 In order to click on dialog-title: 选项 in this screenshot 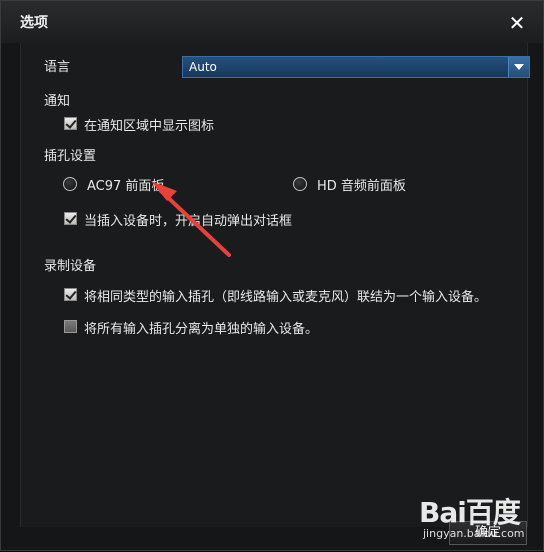, I will do `click(34, 23)`.